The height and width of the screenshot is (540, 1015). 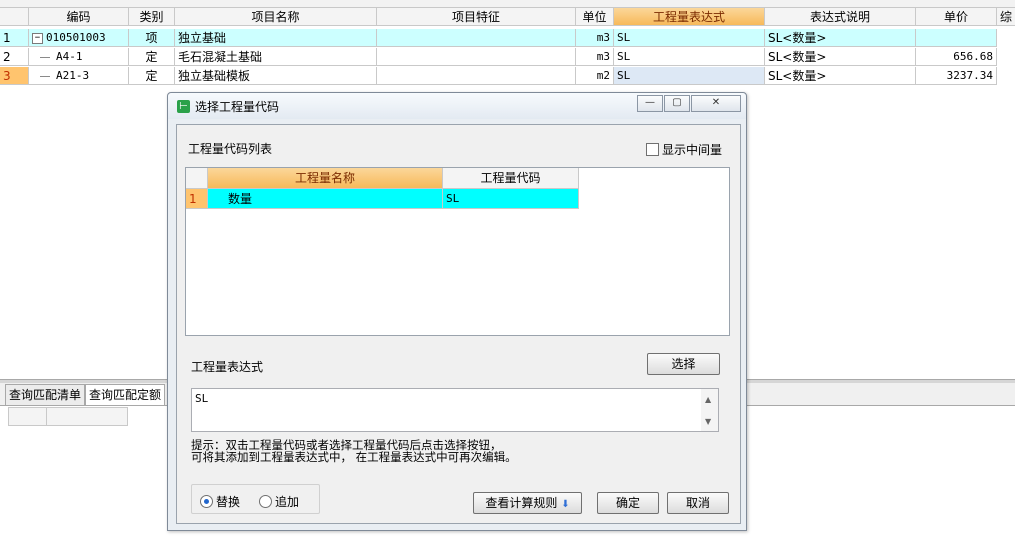 What do you see at coordinates (255, 499) in the screenshot?
I see `insert-mode-group: 替换 追加` at bounding box center [255, 499].